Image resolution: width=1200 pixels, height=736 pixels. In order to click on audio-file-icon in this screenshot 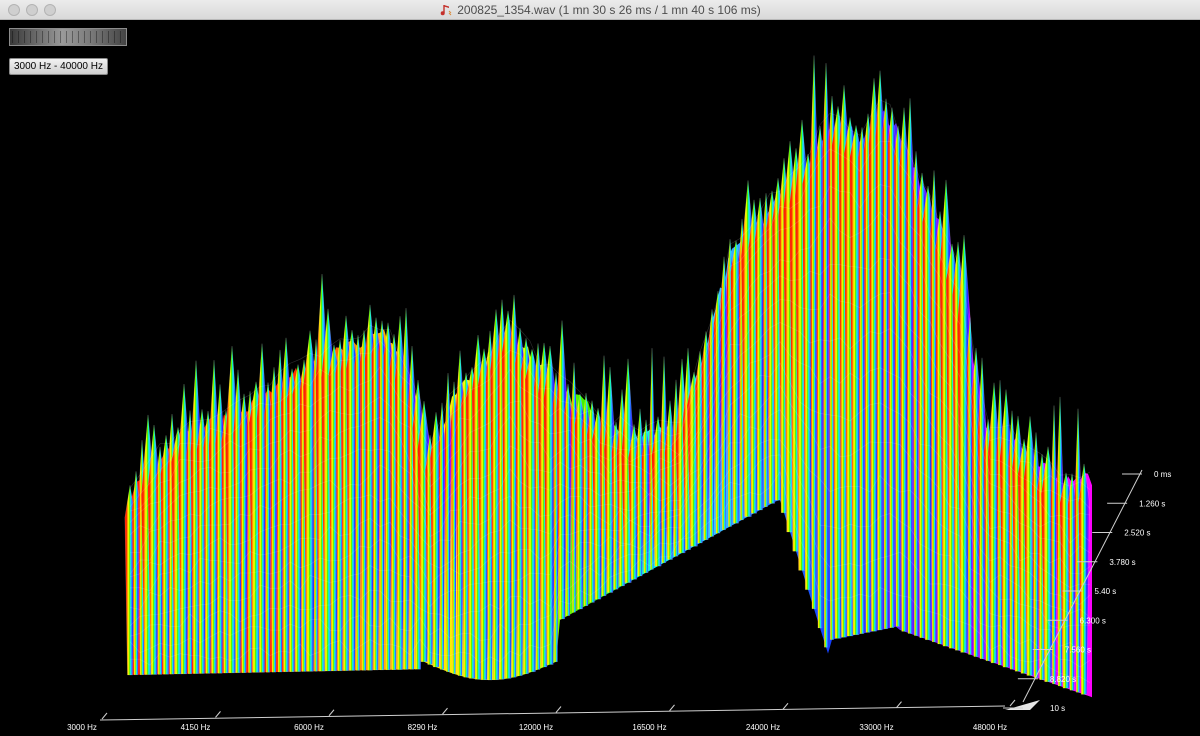, I will do `click(446, 10)`.